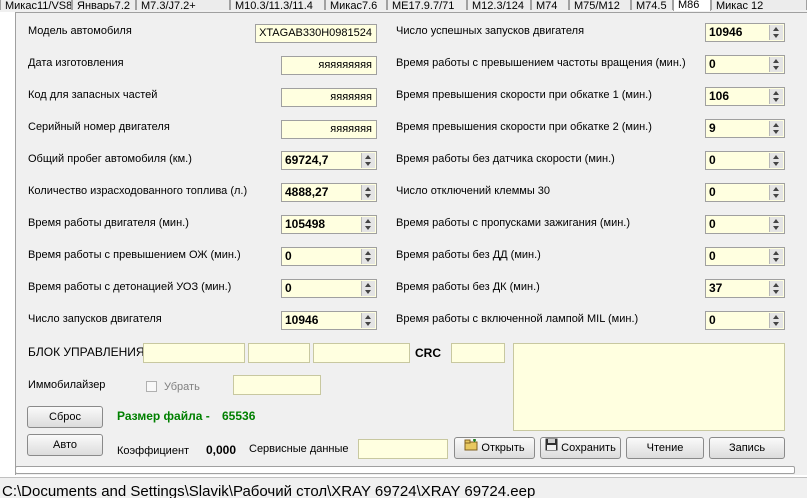 The width and height of the screenshot is (807, 498). Describe the element at coordinates (427, 5) in the screenshot. I see `tab-me179: ME17.9.7/71` at that location.